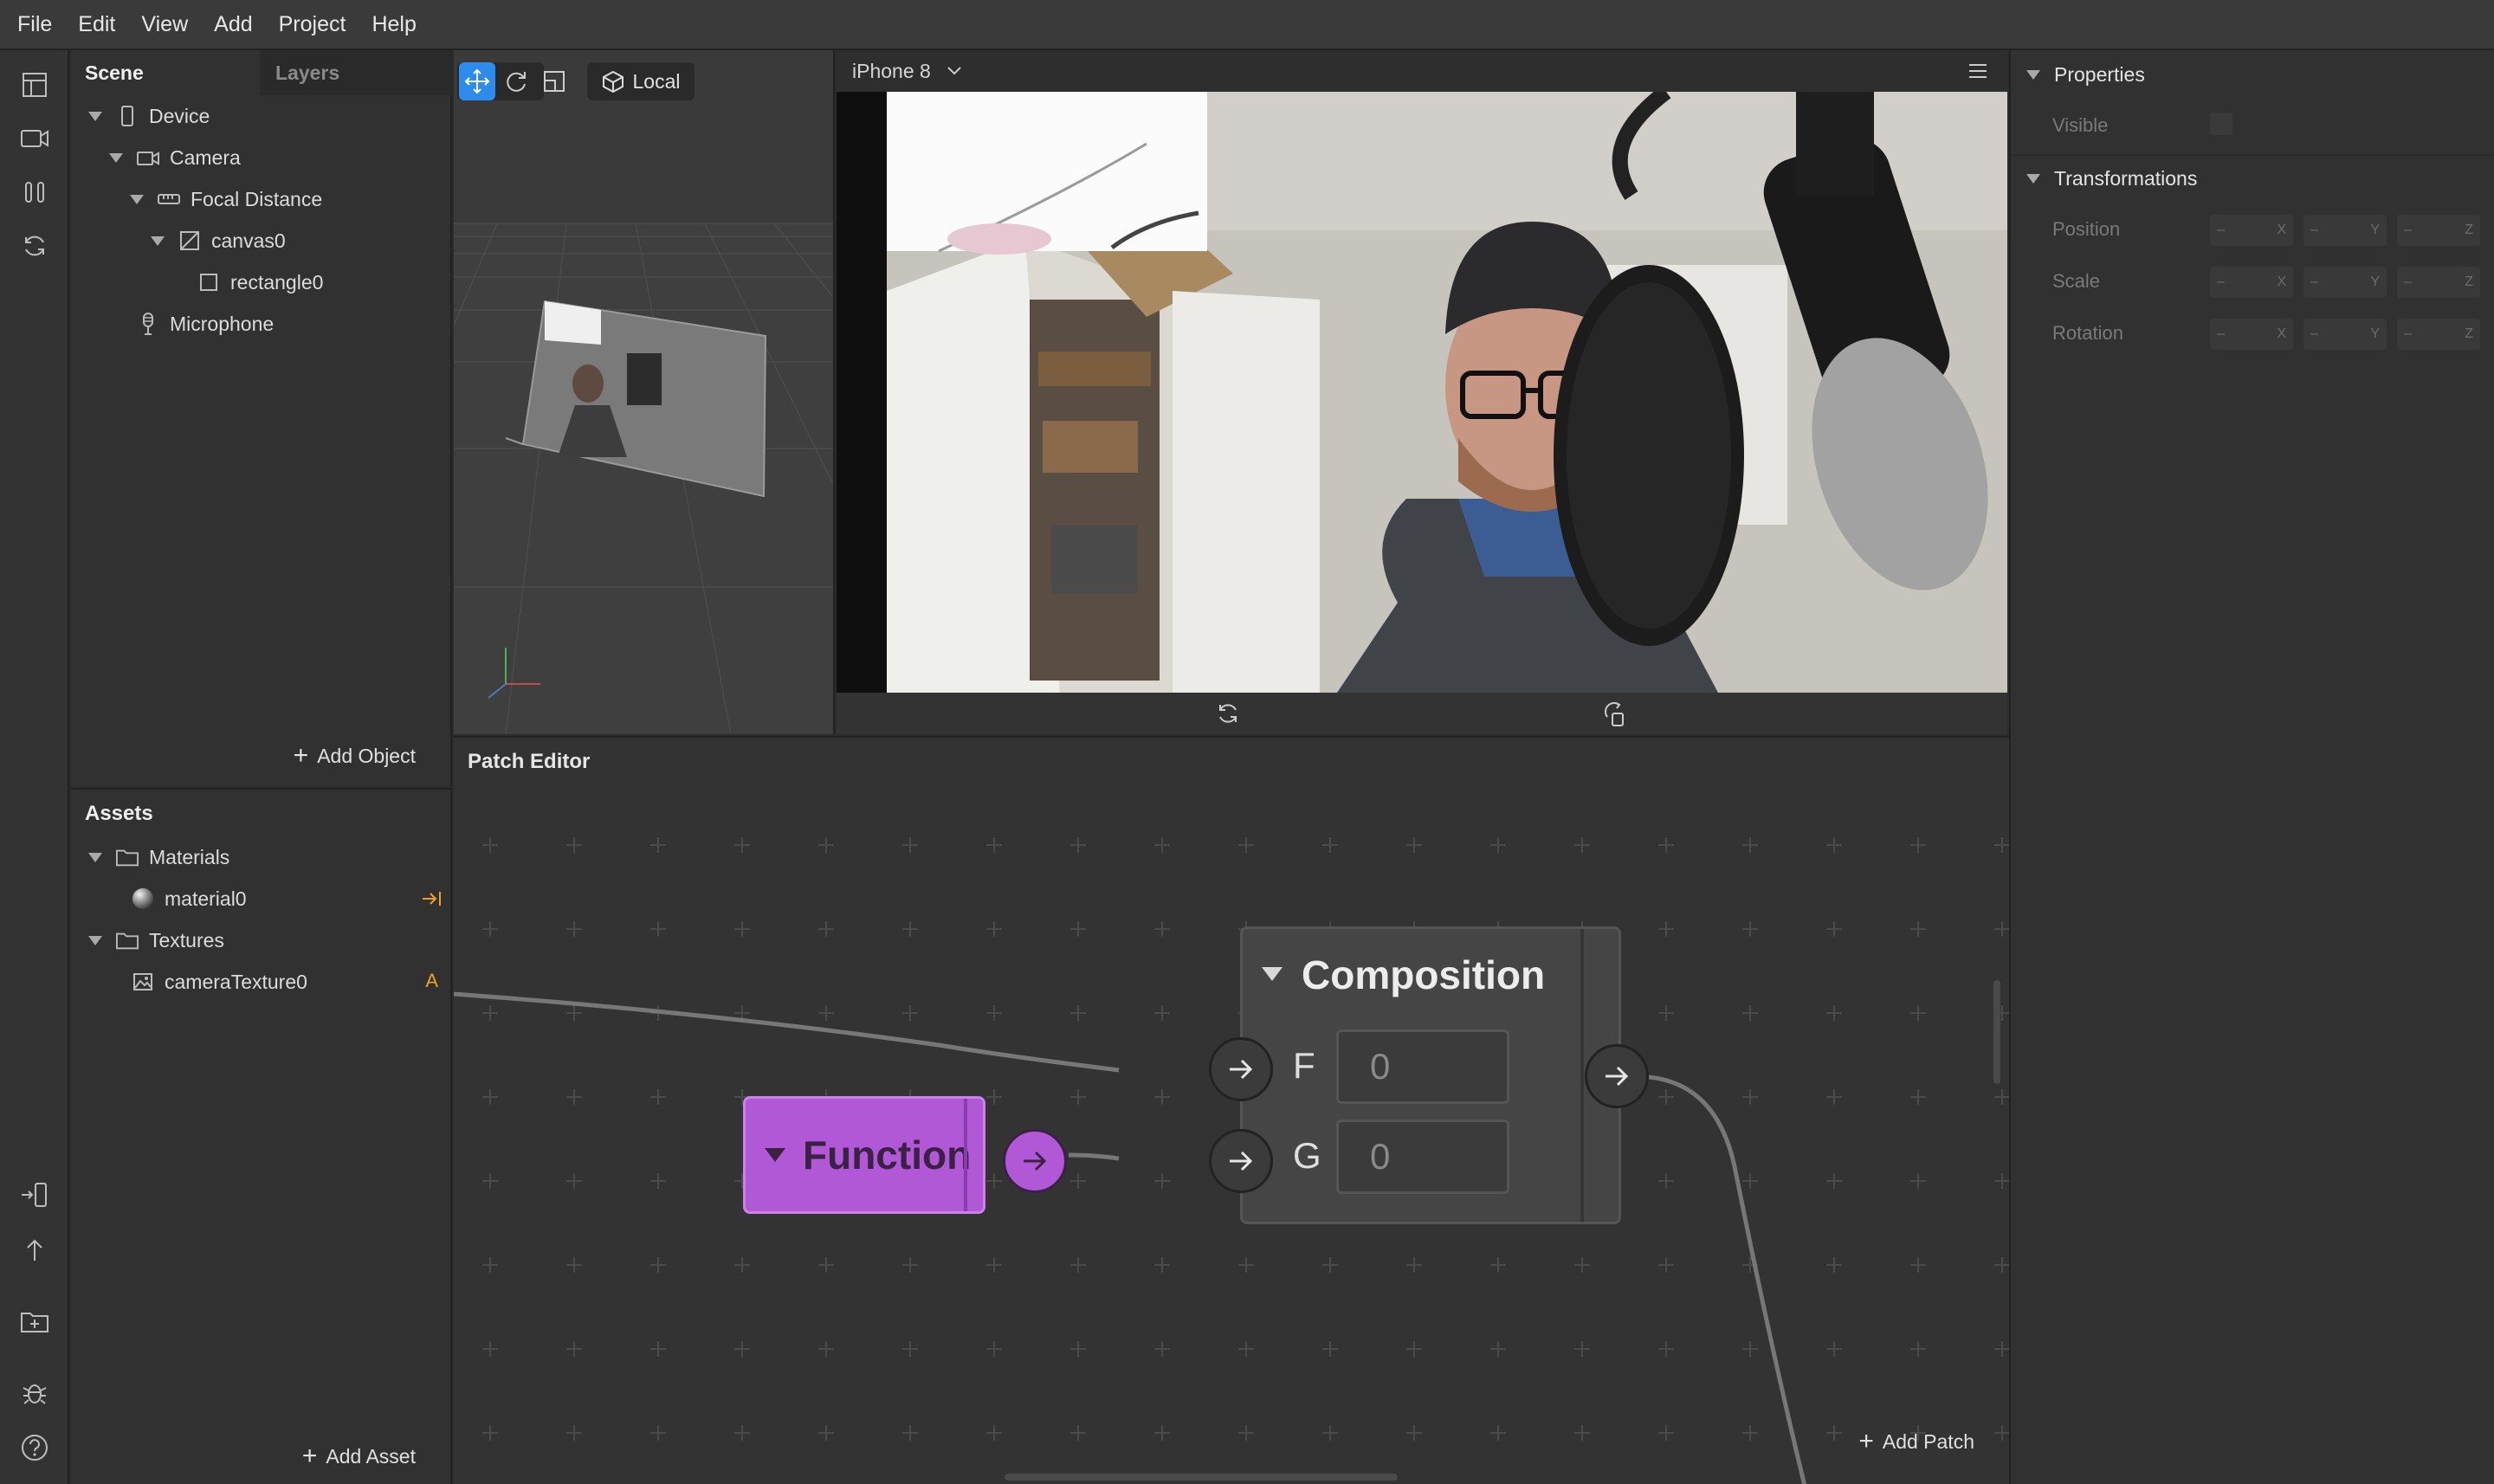  Describe the element at coordinates (34, 1392) in the screenshot. I see `bug-icon` at that location.